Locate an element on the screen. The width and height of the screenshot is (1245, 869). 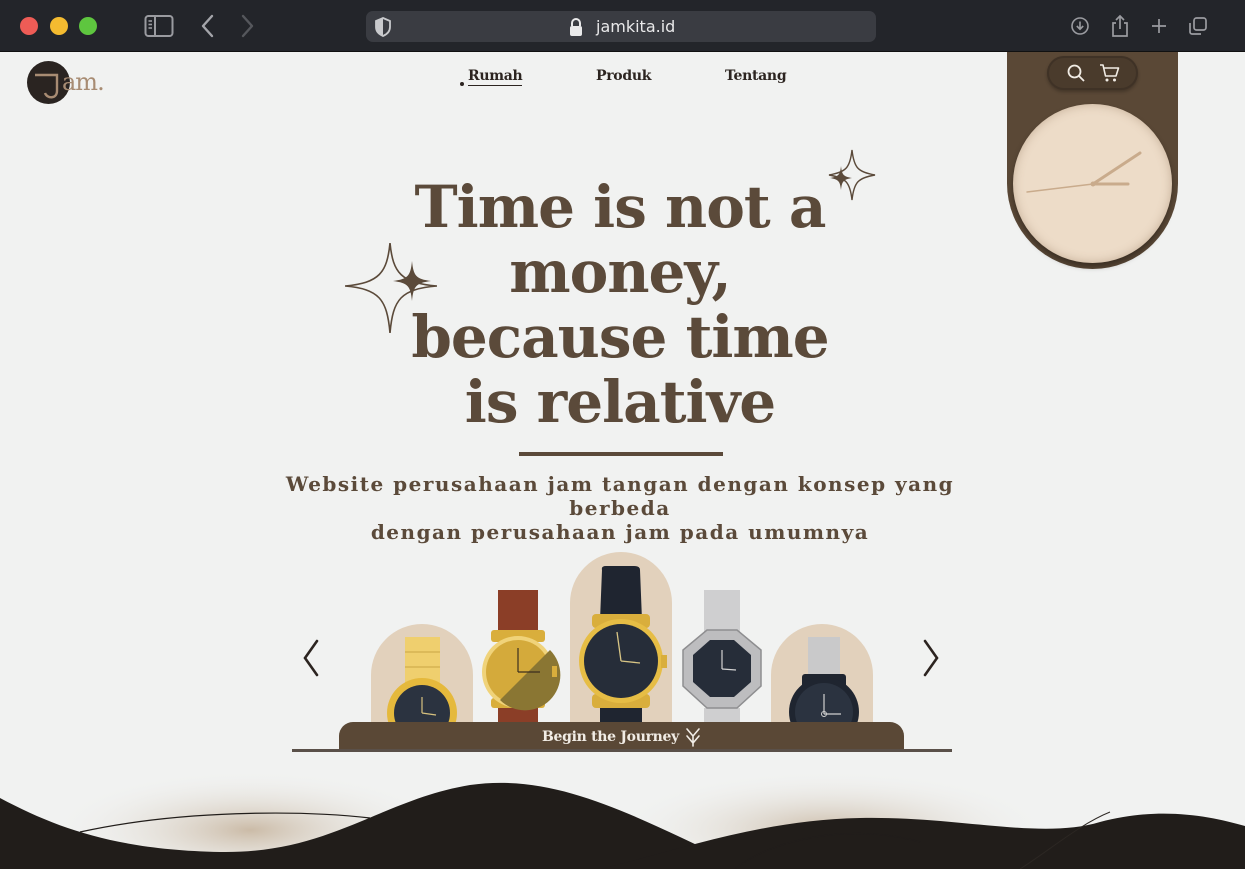
forward-icon is located at coordinates (247, 26).